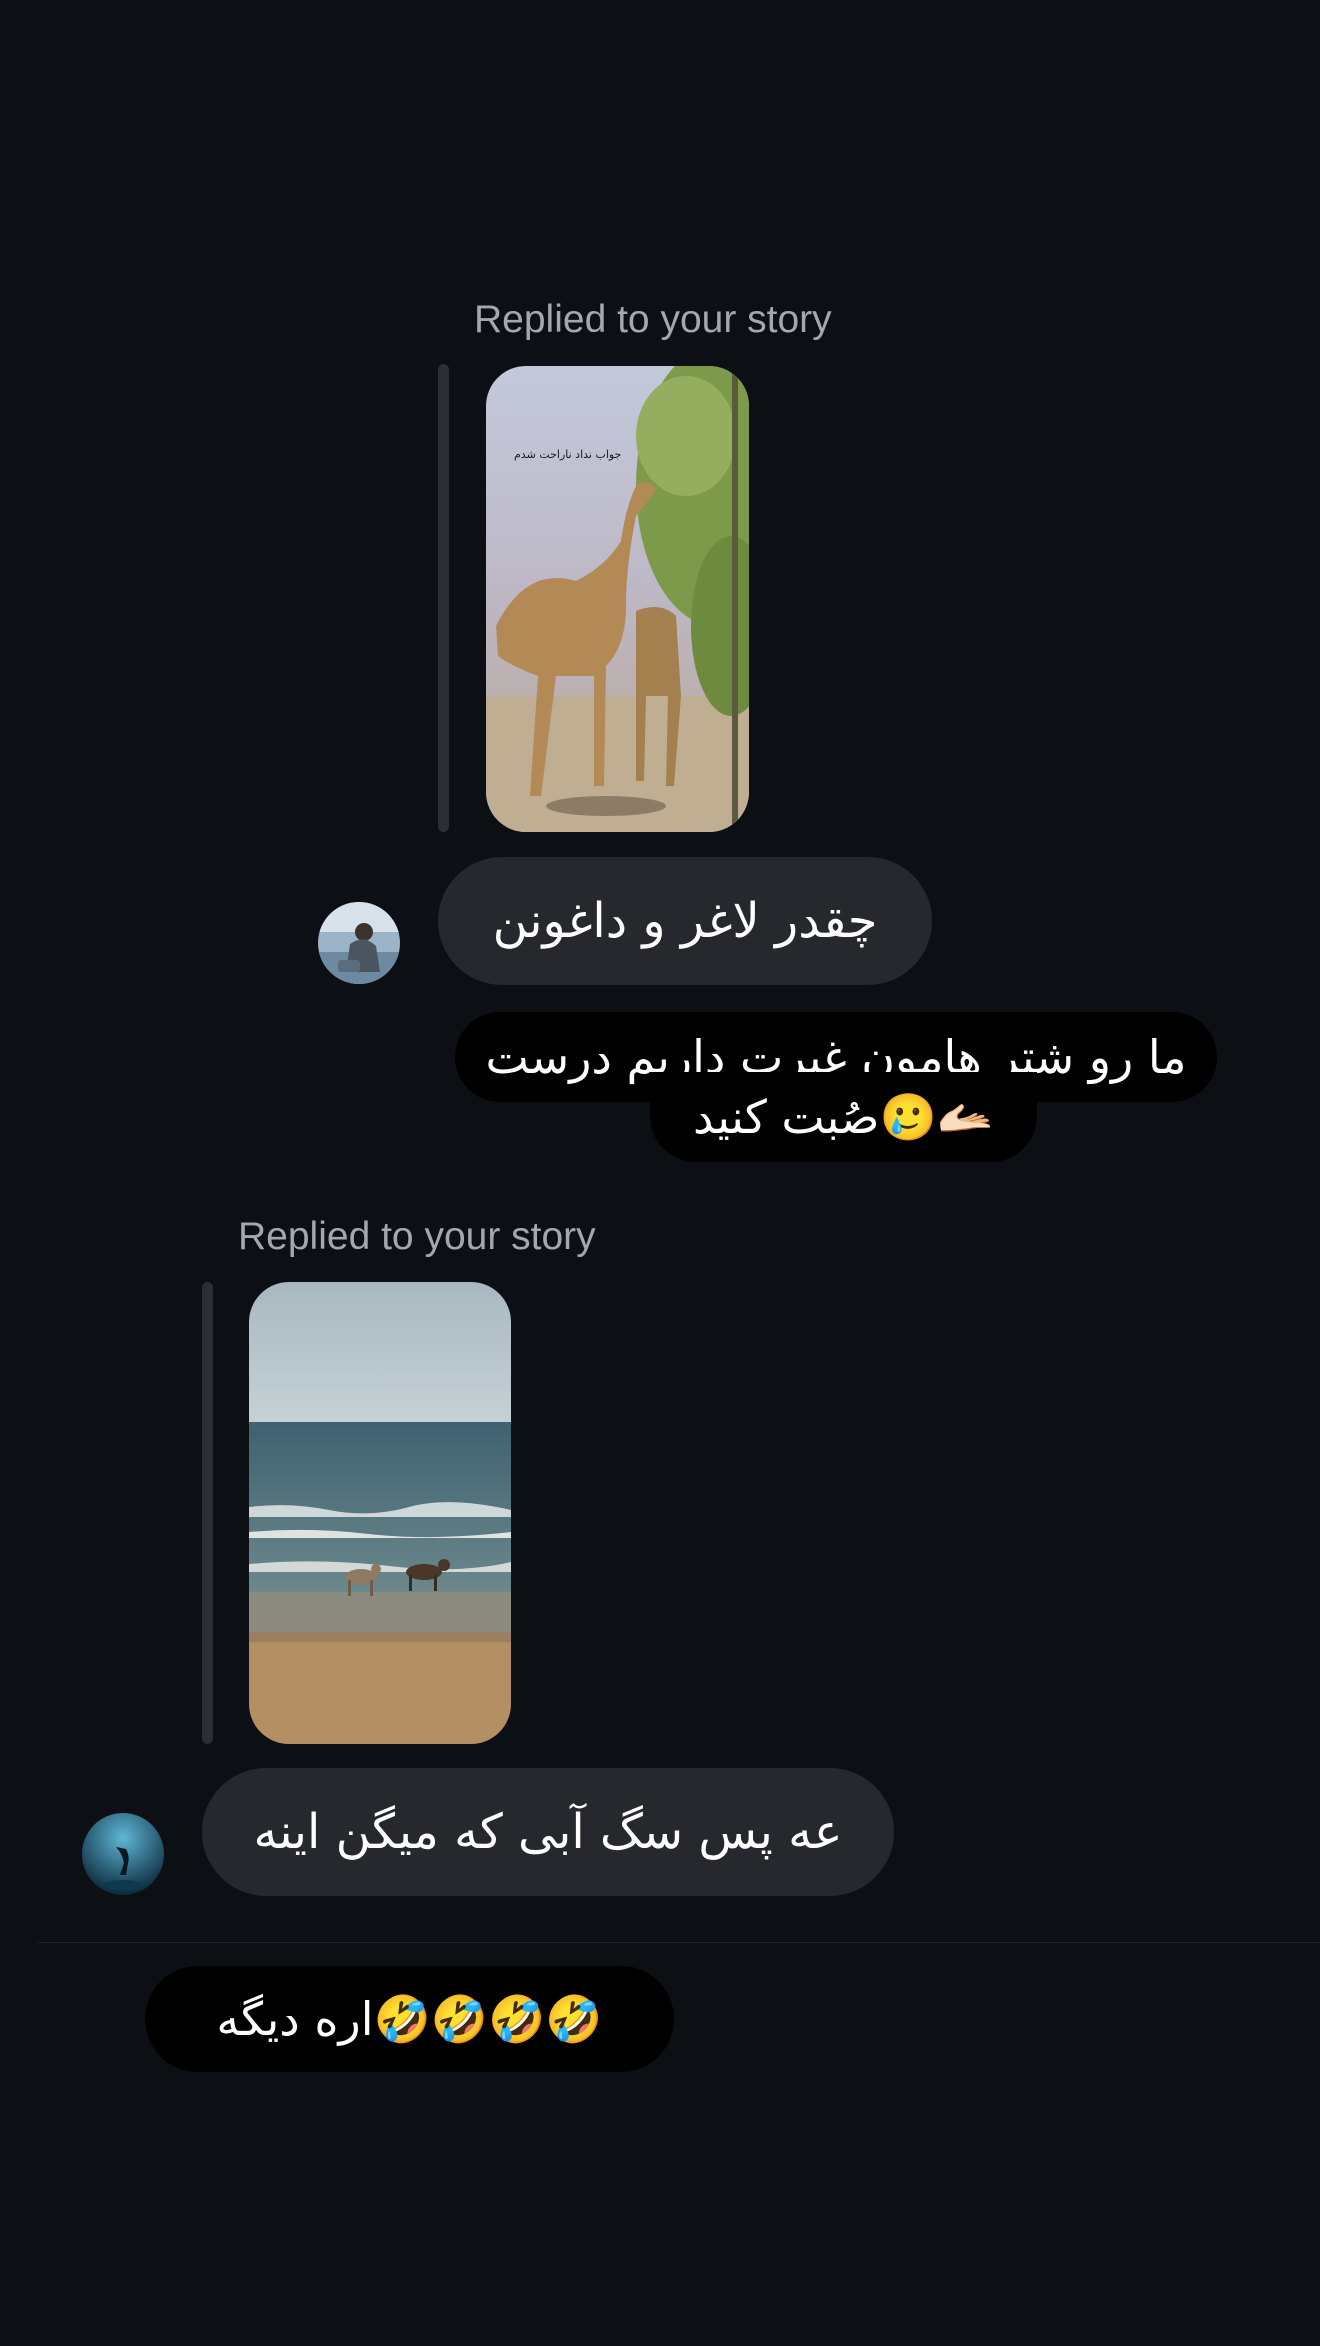  I want to click on outgoing-message-continuation: صُبت کنید🥲🫴🏻, so click(843, 1117).